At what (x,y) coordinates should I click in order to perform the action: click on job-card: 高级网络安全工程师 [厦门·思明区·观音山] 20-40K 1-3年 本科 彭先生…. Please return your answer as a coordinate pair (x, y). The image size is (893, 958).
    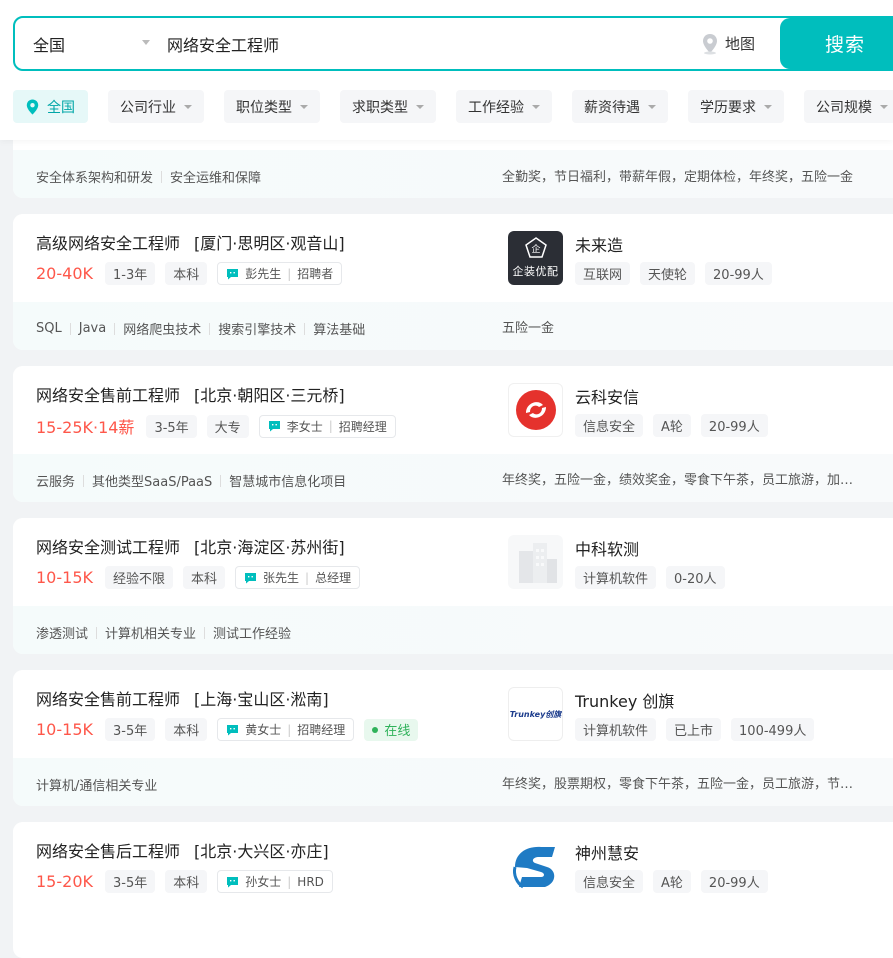
    Looking at the image, I should click on (453, 282).